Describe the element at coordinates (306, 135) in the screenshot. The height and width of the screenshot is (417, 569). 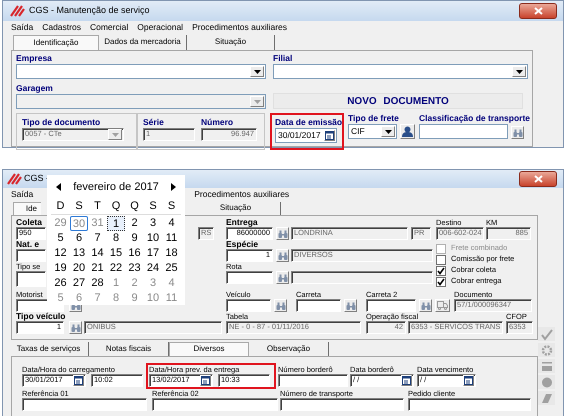
I see `date-field: 30/01/2017` at that location.